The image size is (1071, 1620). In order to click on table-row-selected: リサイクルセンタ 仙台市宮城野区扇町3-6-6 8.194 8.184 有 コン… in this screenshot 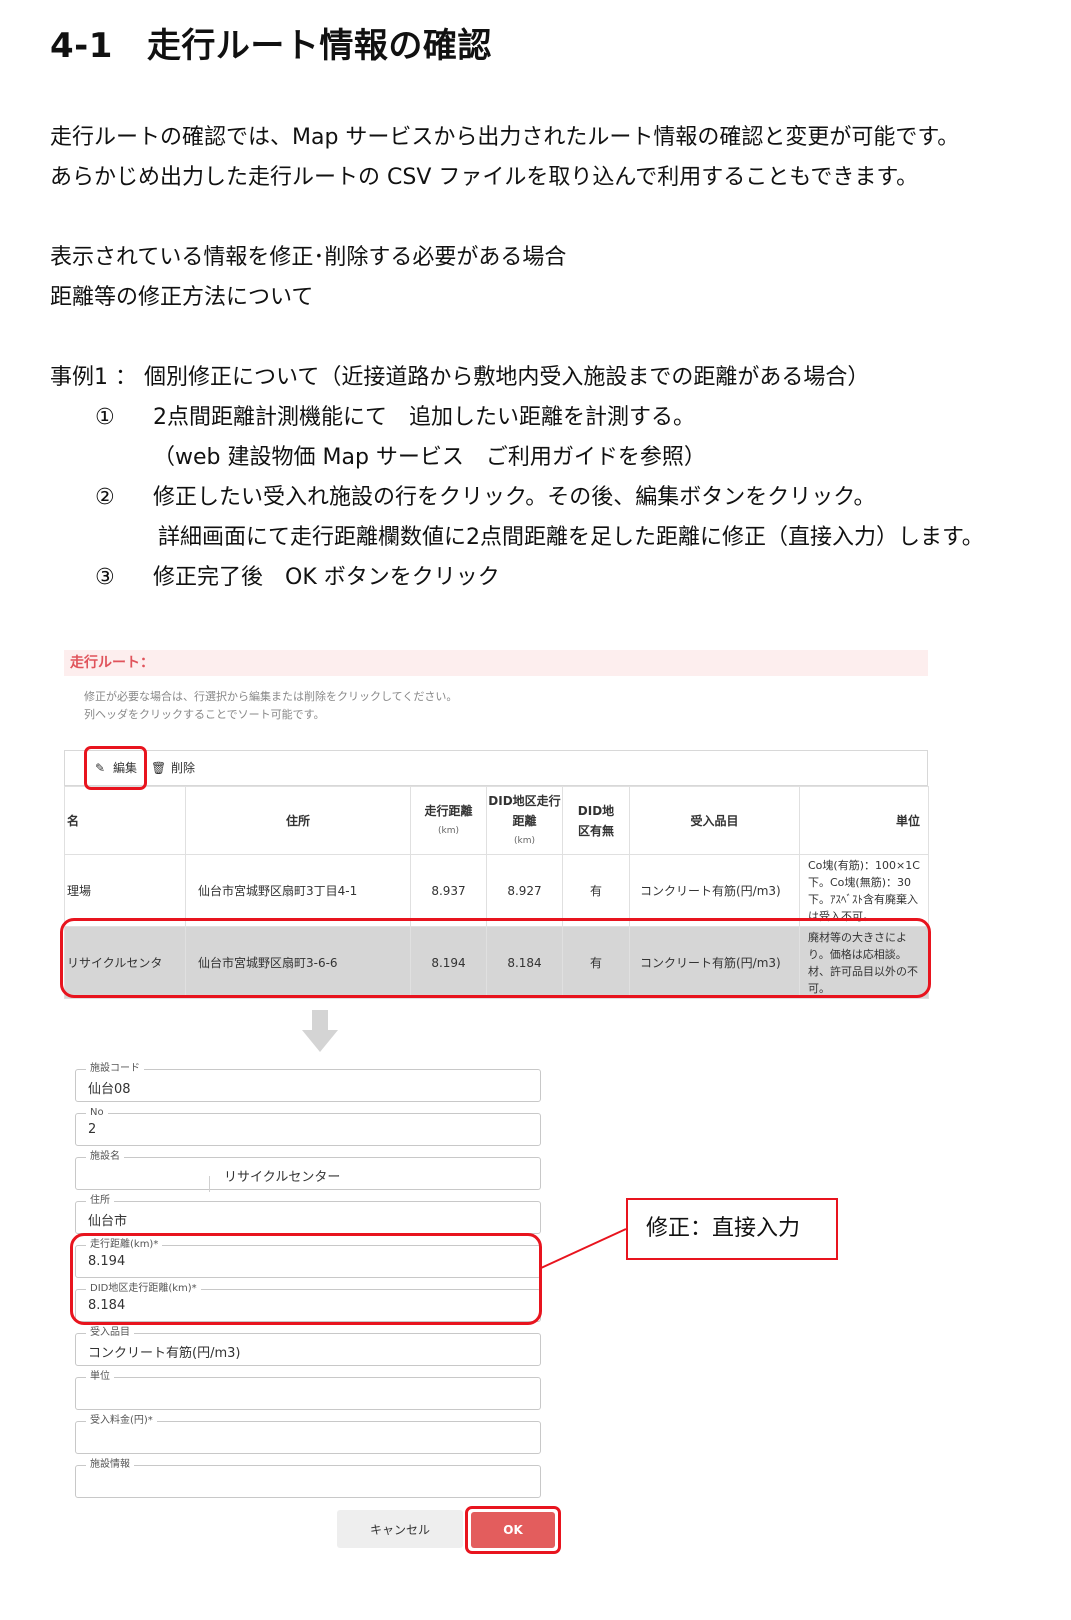, I will do `click(496, 962)`.